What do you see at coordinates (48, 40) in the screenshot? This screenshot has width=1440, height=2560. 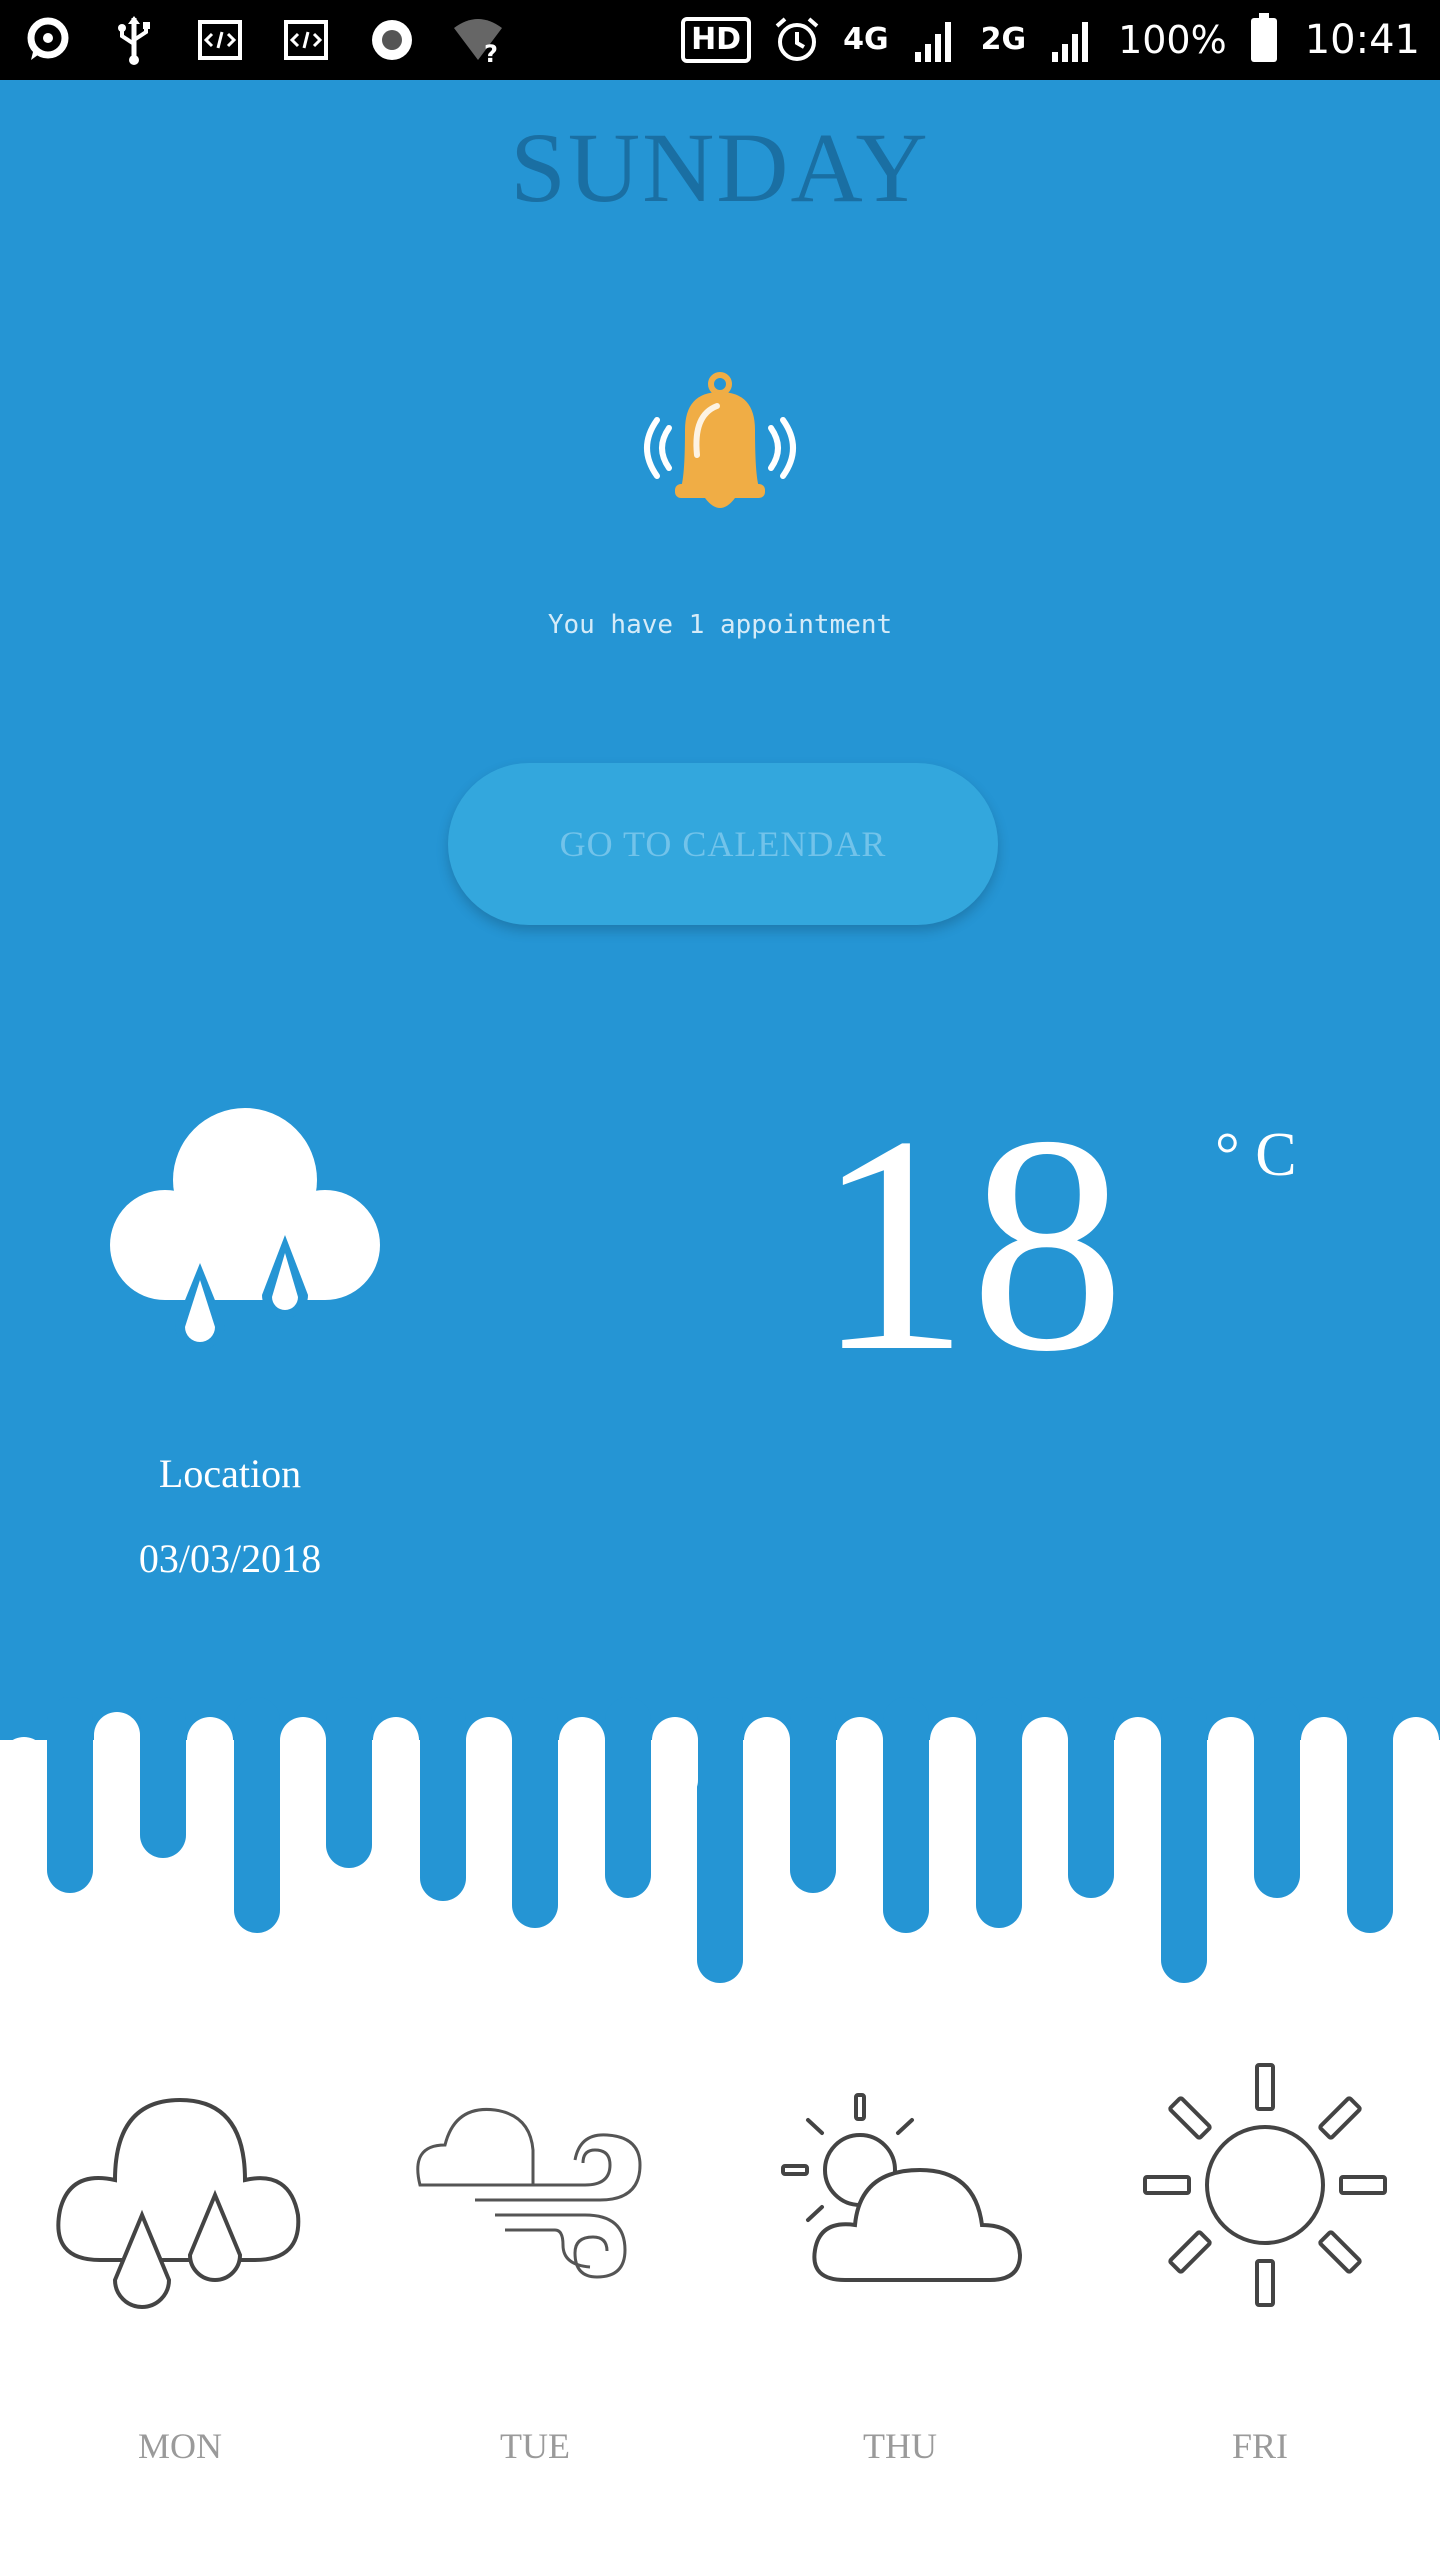 I see `chat-notification-icon` at bounding box center [48, 40].